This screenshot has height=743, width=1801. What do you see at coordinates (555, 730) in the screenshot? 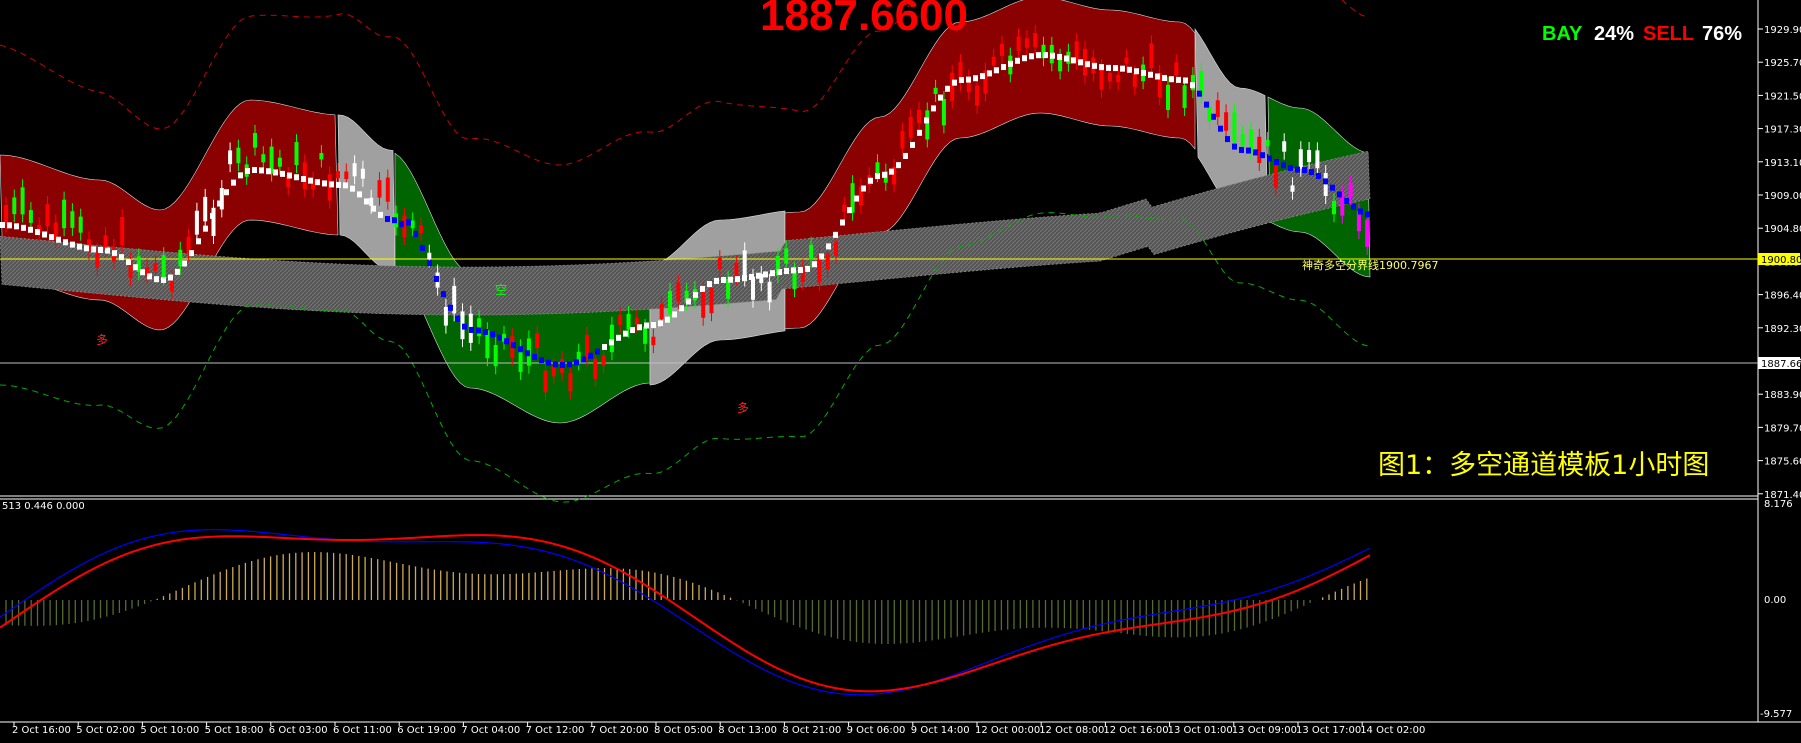
I see `time-tick-label: 7 Oct 12:00` at bounding box center [555, 730].